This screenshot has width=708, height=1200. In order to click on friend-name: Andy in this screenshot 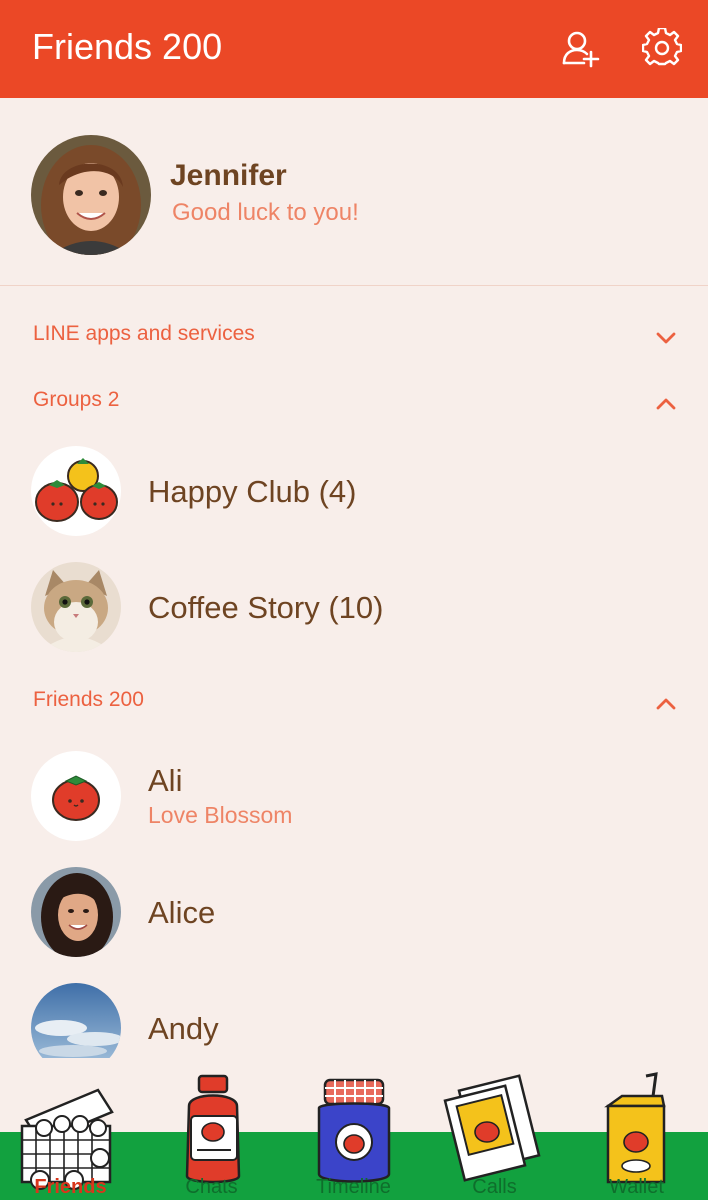, I will do `click(183, 1028)`.